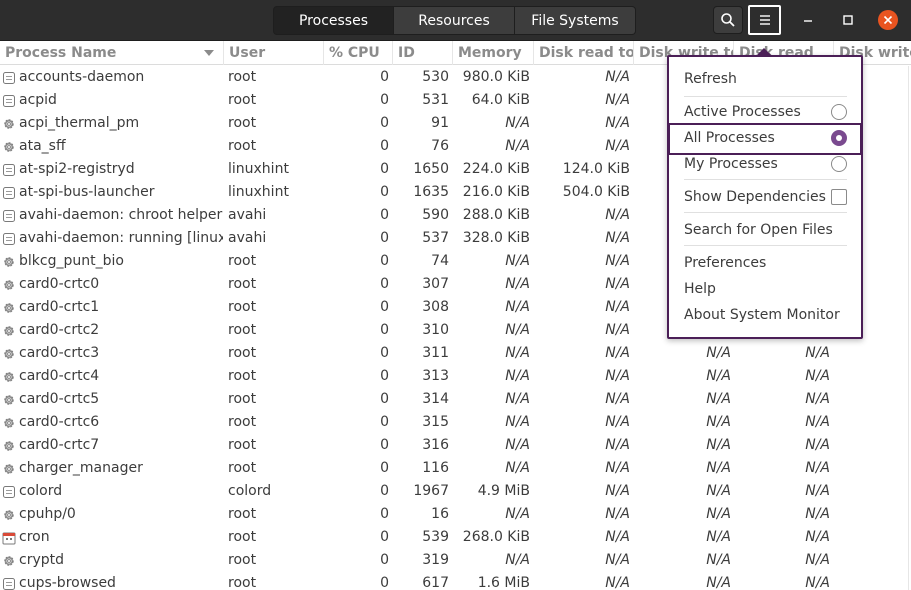  What do you see at coordinates (725, 263) in the screenshot?
I see `menu-item-label: Preferences` at bounding box center [725, 263].